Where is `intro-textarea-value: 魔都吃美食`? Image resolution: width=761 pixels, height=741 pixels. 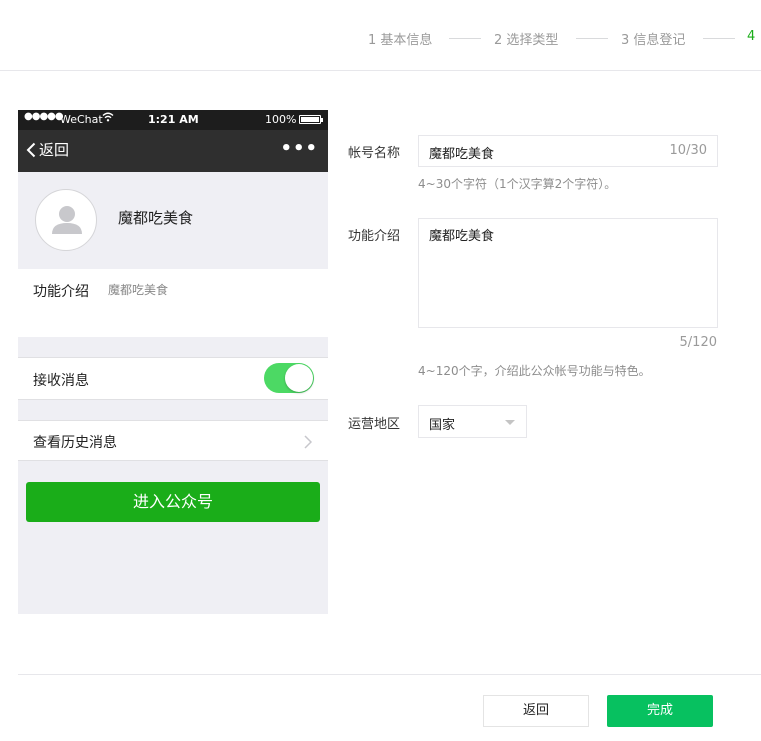 intro-textarea-value: 魔都吃美食 is located at coordinates (462, 236).